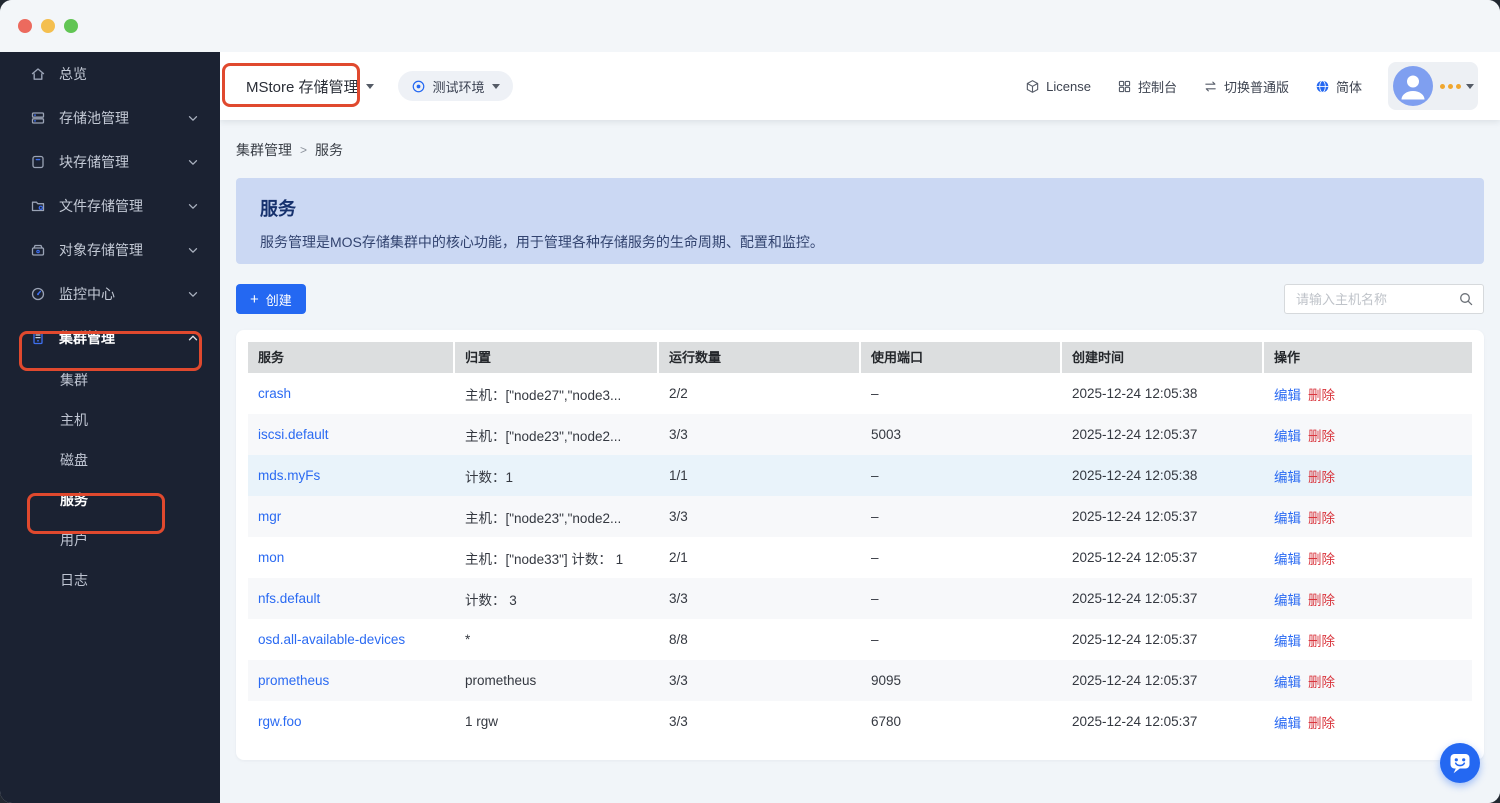 Image resolution: width=1500 pixels, height=803 pixels. Describe the element at coordinates (1124, 86) in the screenshot. I see `console-grid-icon` at that location.